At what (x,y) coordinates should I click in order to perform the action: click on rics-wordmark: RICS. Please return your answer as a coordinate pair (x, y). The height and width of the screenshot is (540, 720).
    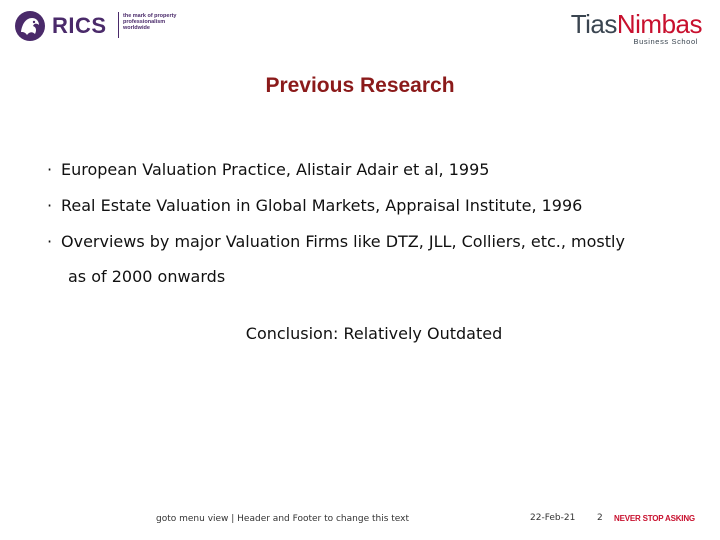
    Looking at the image, I should click on (79, 25).